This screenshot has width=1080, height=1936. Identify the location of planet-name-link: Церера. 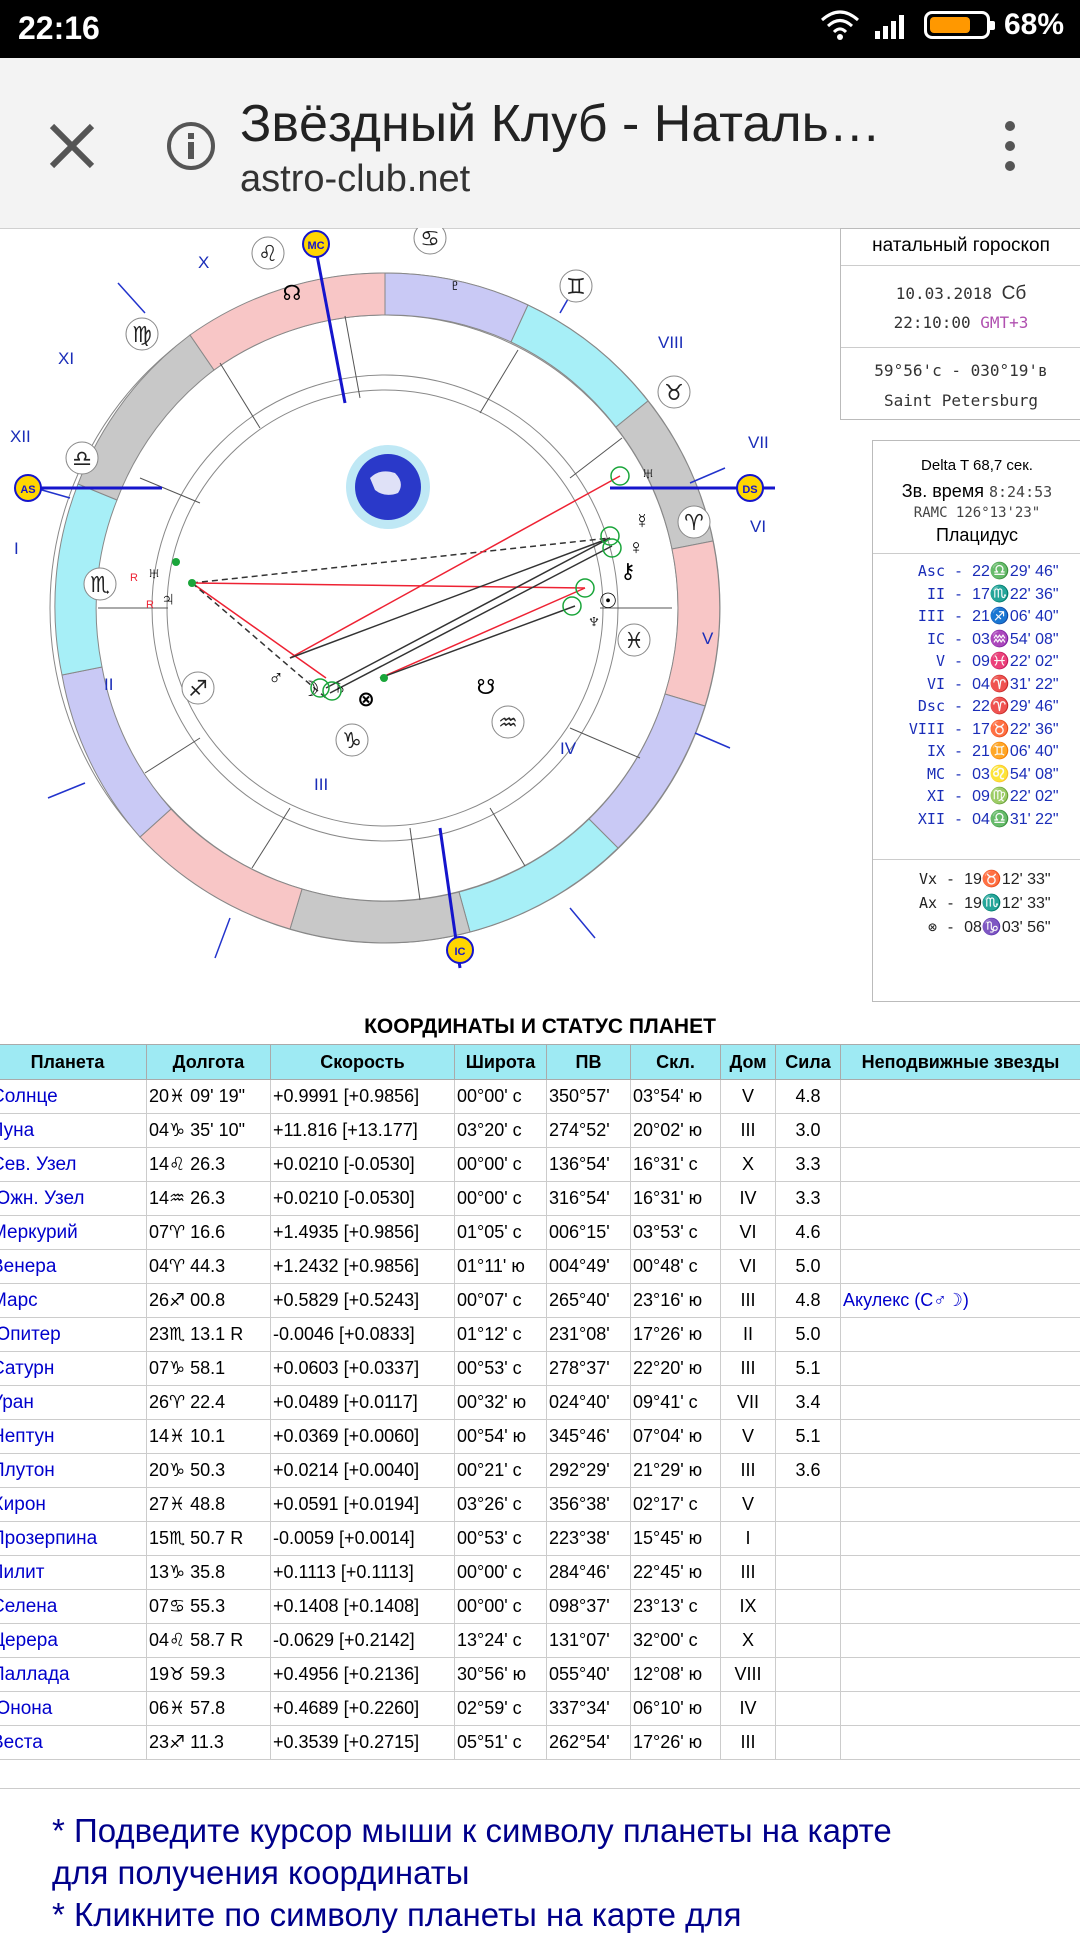
(73, 1641).